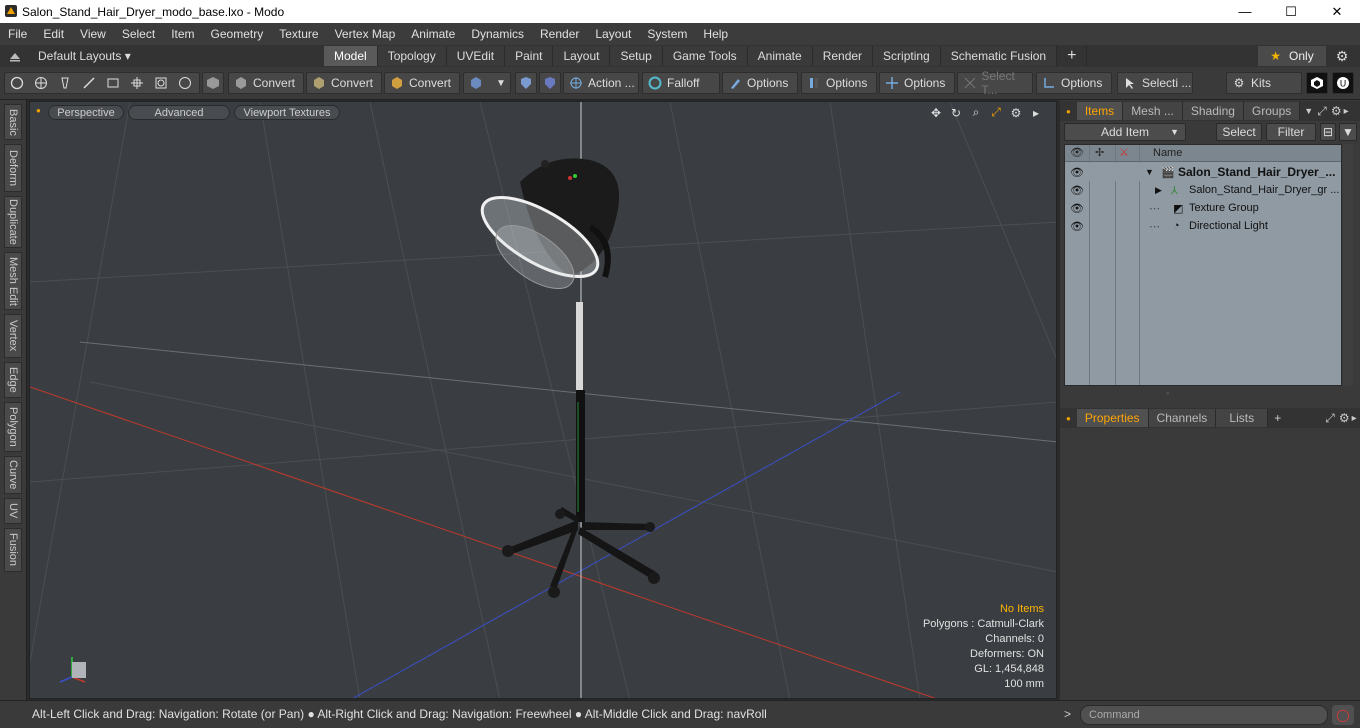  Describe the element at coordinates (760, 83) in the screenshot. I see `falloff-options-button: Options` at that location.